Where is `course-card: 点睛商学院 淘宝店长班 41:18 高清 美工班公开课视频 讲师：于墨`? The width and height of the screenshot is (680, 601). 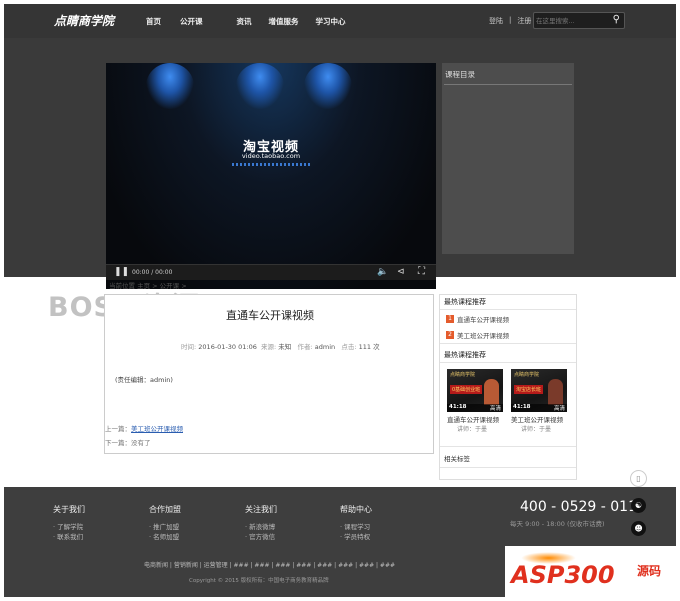 course-card: 点睛商学院 淘宝店长班 41:18 高清 美工班公开课视频 讲师：于墨 is located at coordinates (539, 407).